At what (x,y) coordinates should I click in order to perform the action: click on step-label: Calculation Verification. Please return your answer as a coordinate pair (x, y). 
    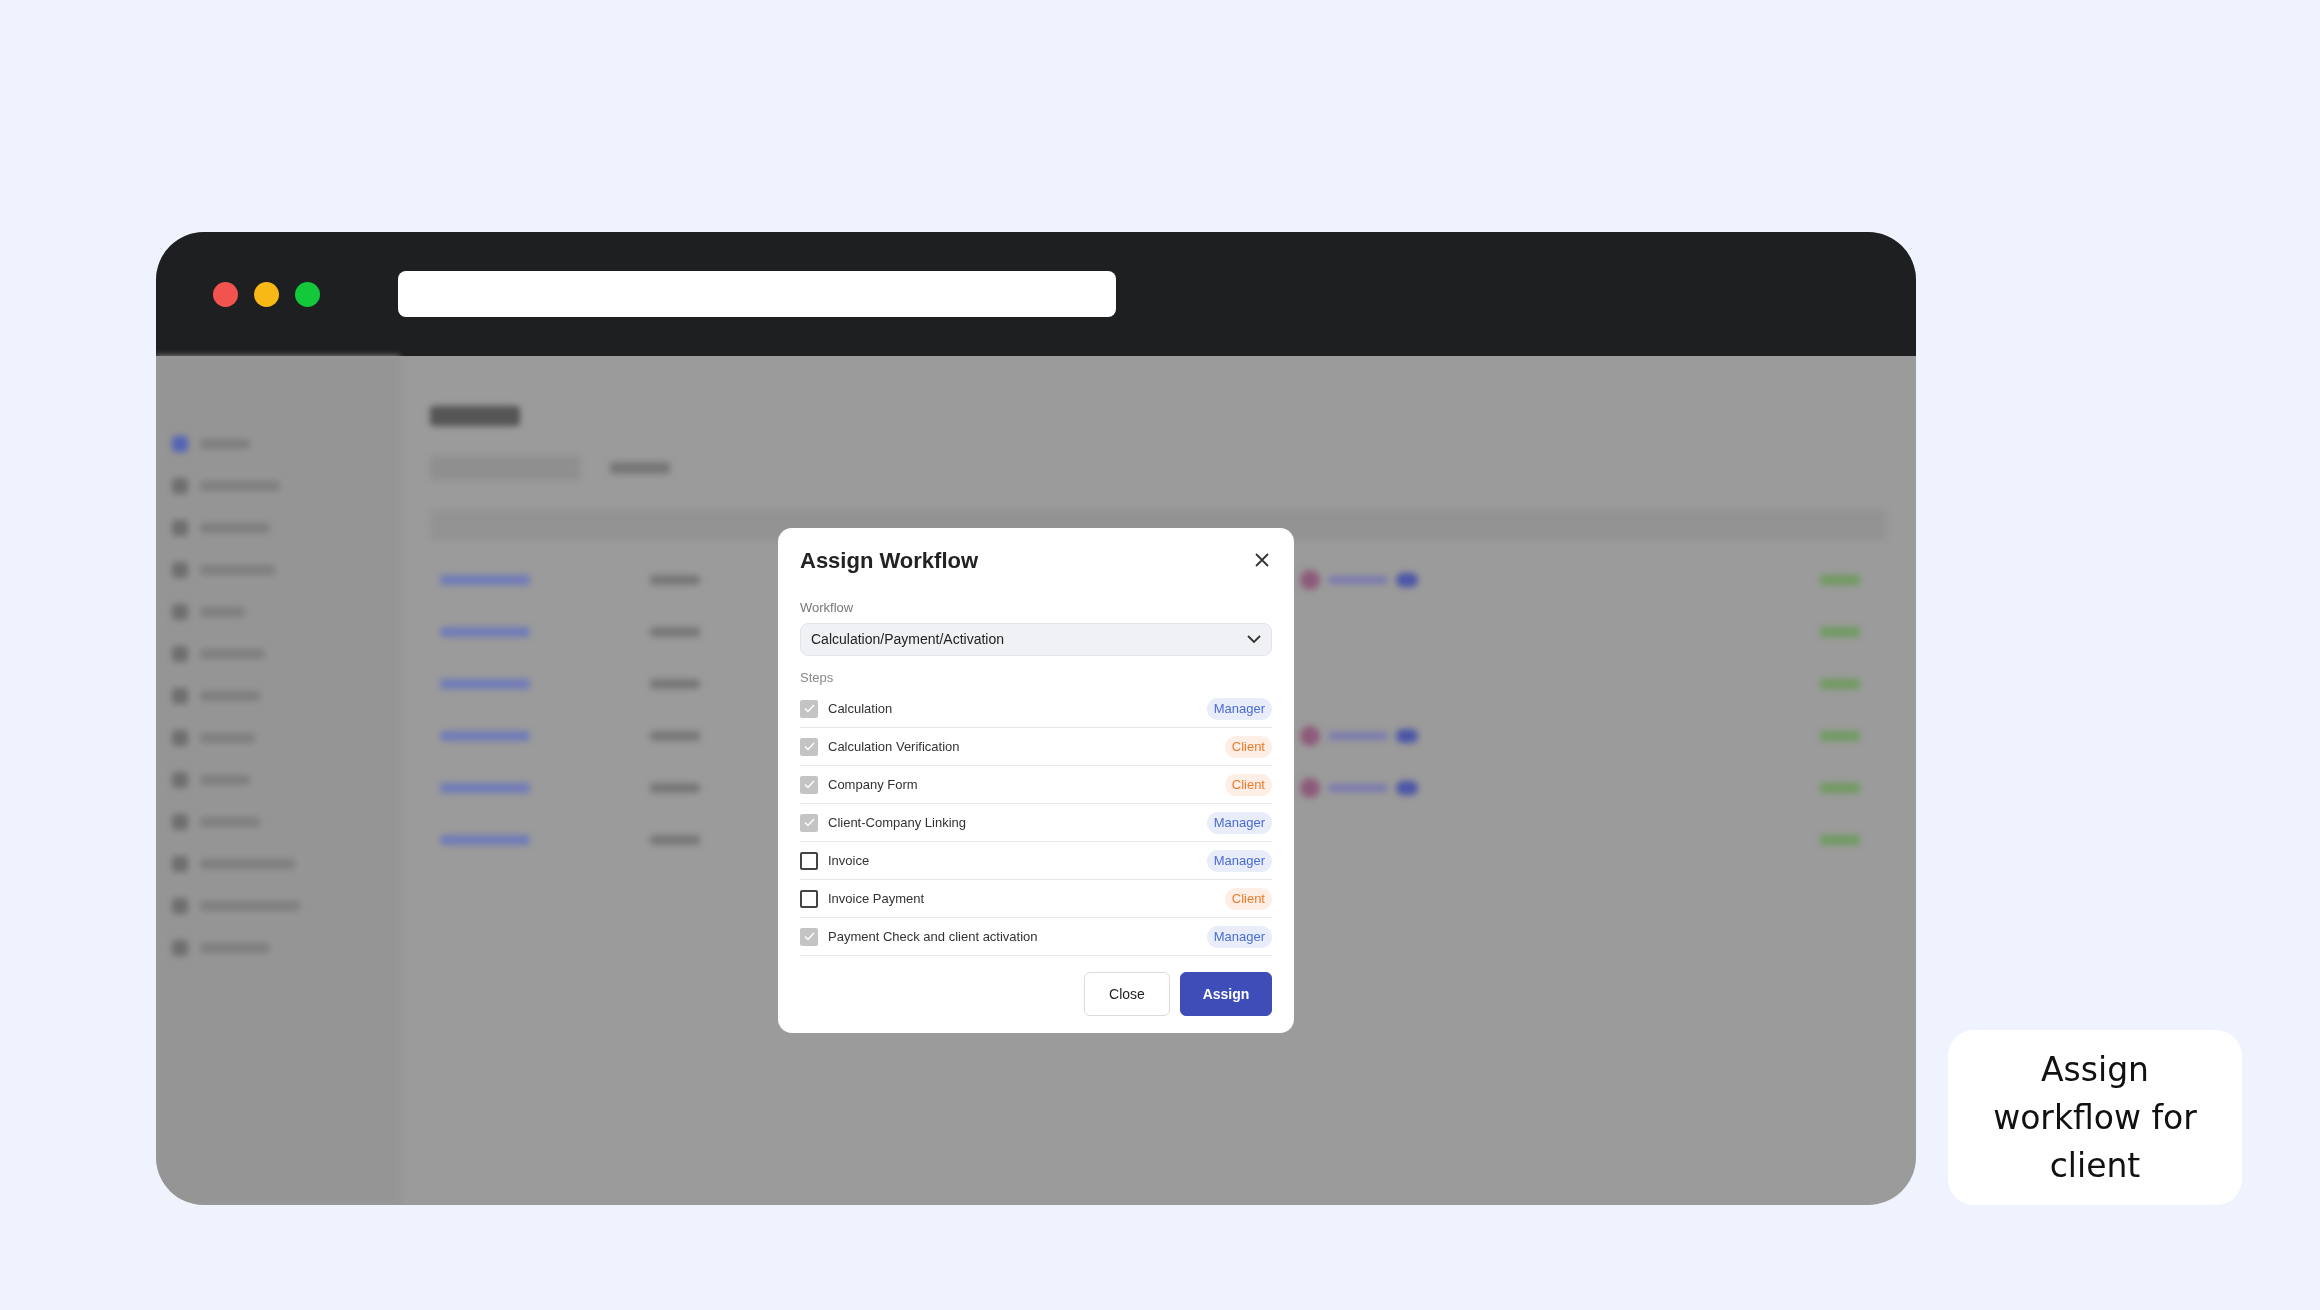
    Looking at the image, I should click on (894, 746).